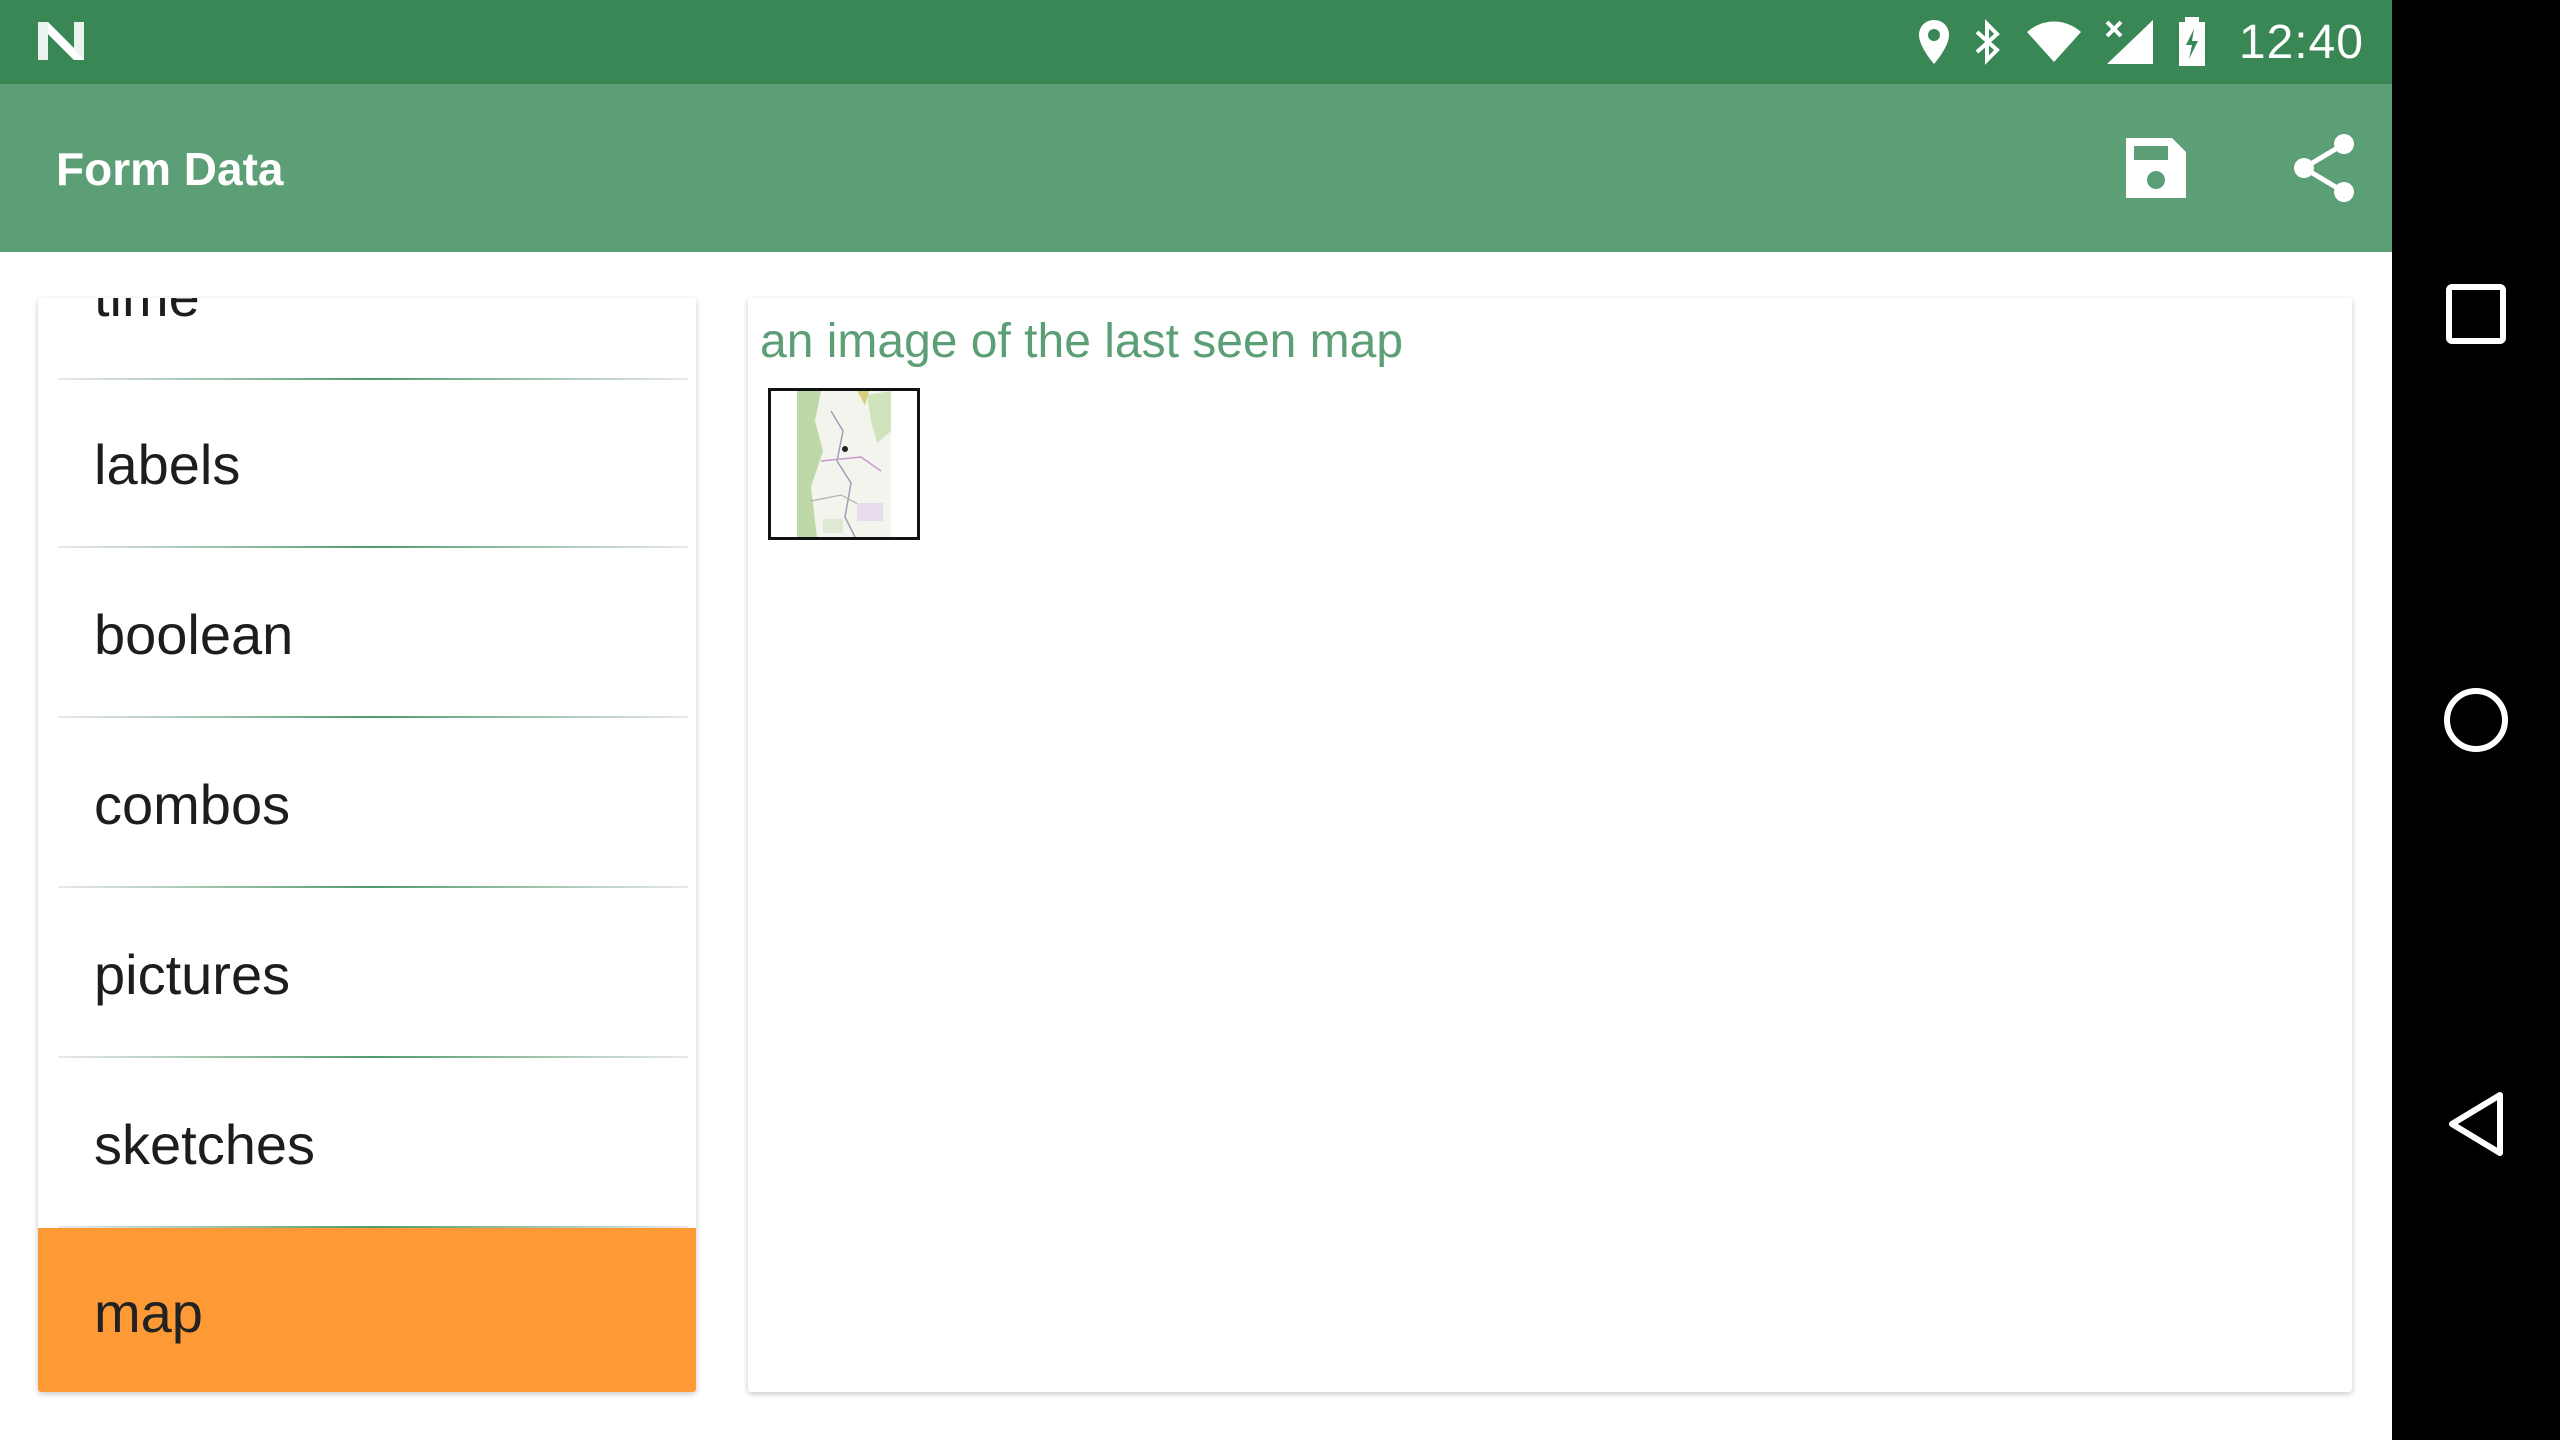 This screenshot has height=1440, width=2560. I want to click on share-icon, so click(2324, 168).